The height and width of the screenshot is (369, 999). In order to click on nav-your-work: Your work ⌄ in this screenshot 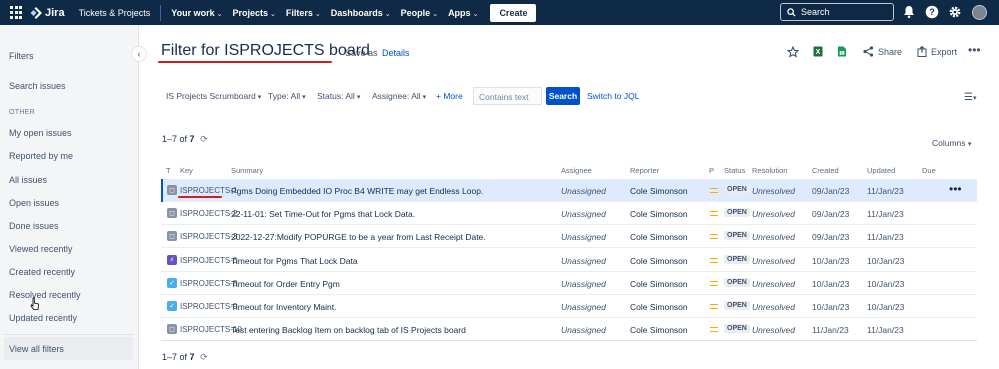, I will do `click(196, 13)`.